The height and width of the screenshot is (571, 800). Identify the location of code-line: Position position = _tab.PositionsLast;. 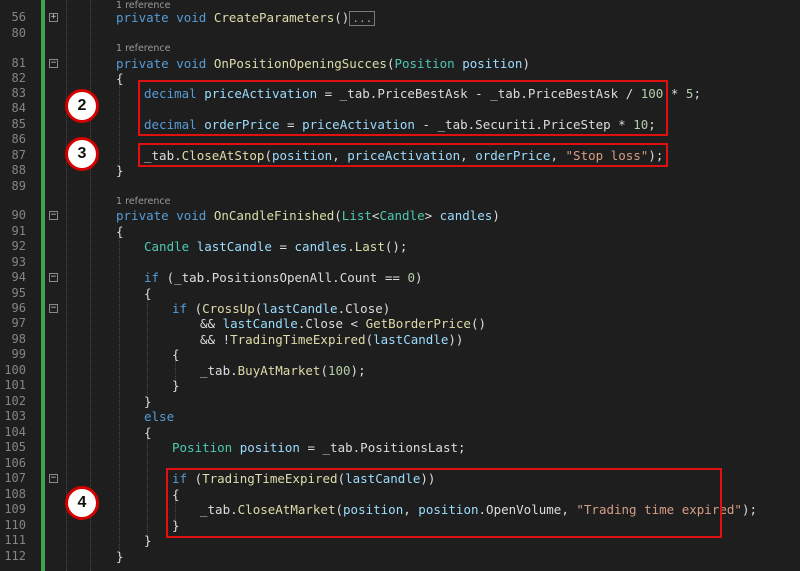
(319, 447).